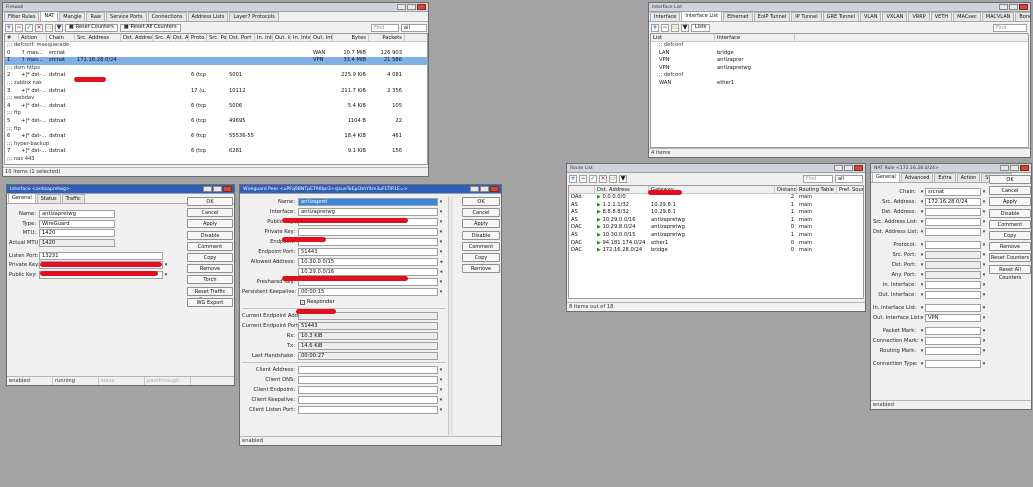  I want to click on filter-select: all, so click(414, 28).